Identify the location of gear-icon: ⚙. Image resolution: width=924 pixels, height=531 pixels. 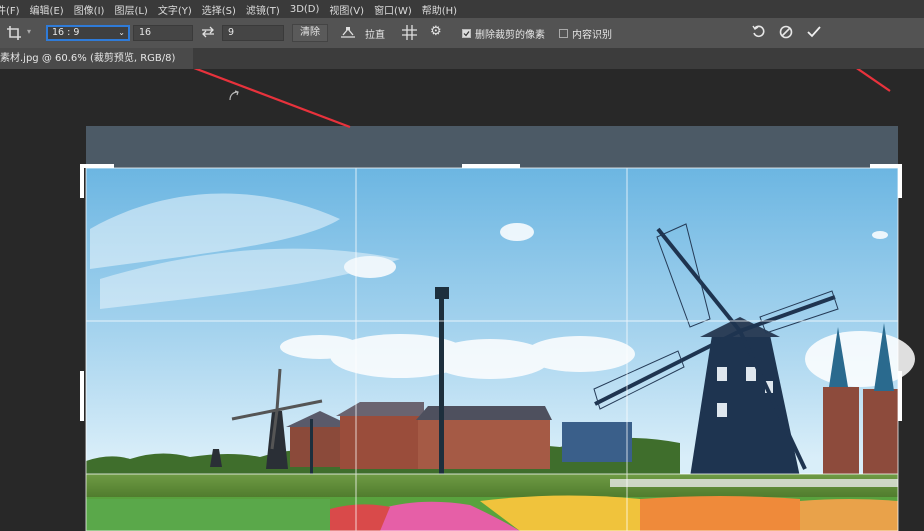
(436, 32).